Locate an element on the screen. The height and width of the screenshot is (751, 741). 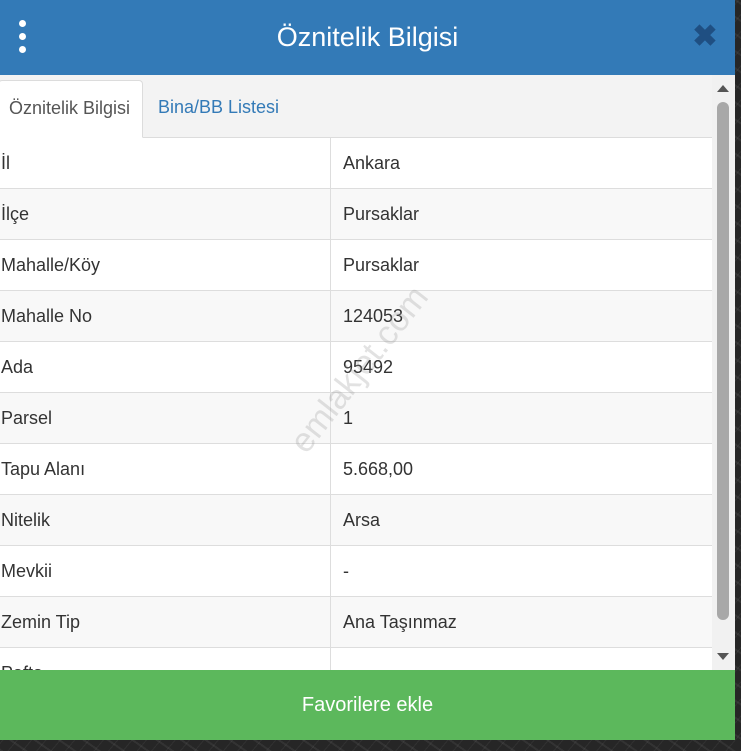
table-row: Tapu Alanı 5.668,00 is located at coordinates (356, 469).